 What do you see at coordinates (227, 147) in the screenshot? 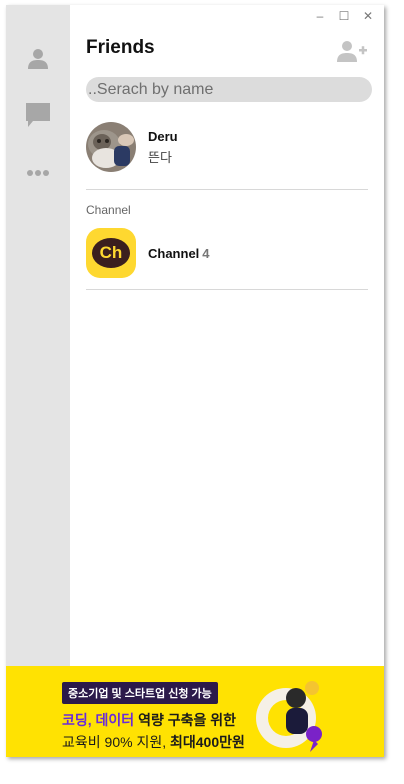
I see `friend-list-item: Deru 뜬다` at bounding box center [227, 147].